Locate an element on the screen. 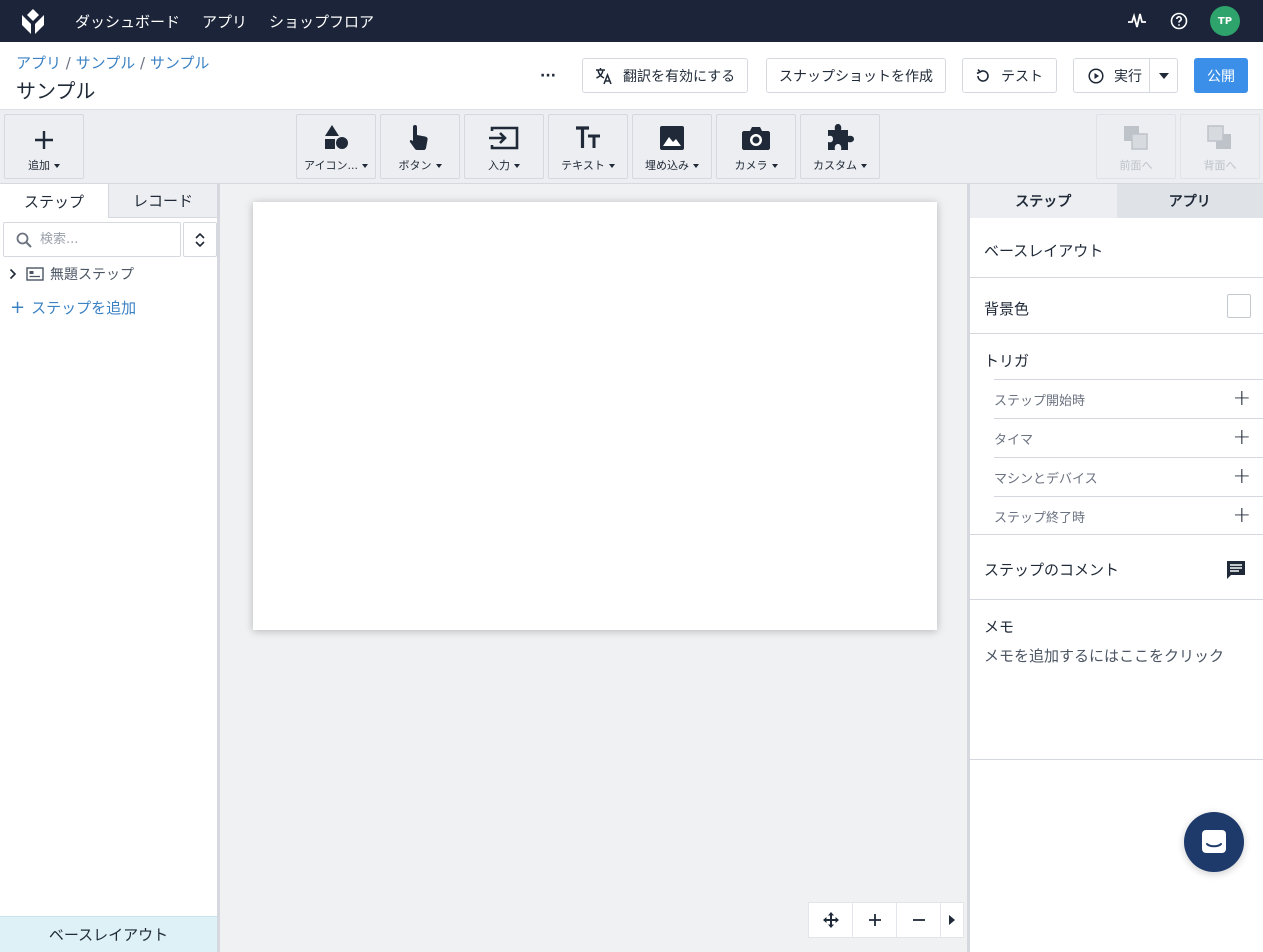 The height and width of the screenshot is (952, 1263). add-widget-label: 追加 is located at coordinates (44, 165).